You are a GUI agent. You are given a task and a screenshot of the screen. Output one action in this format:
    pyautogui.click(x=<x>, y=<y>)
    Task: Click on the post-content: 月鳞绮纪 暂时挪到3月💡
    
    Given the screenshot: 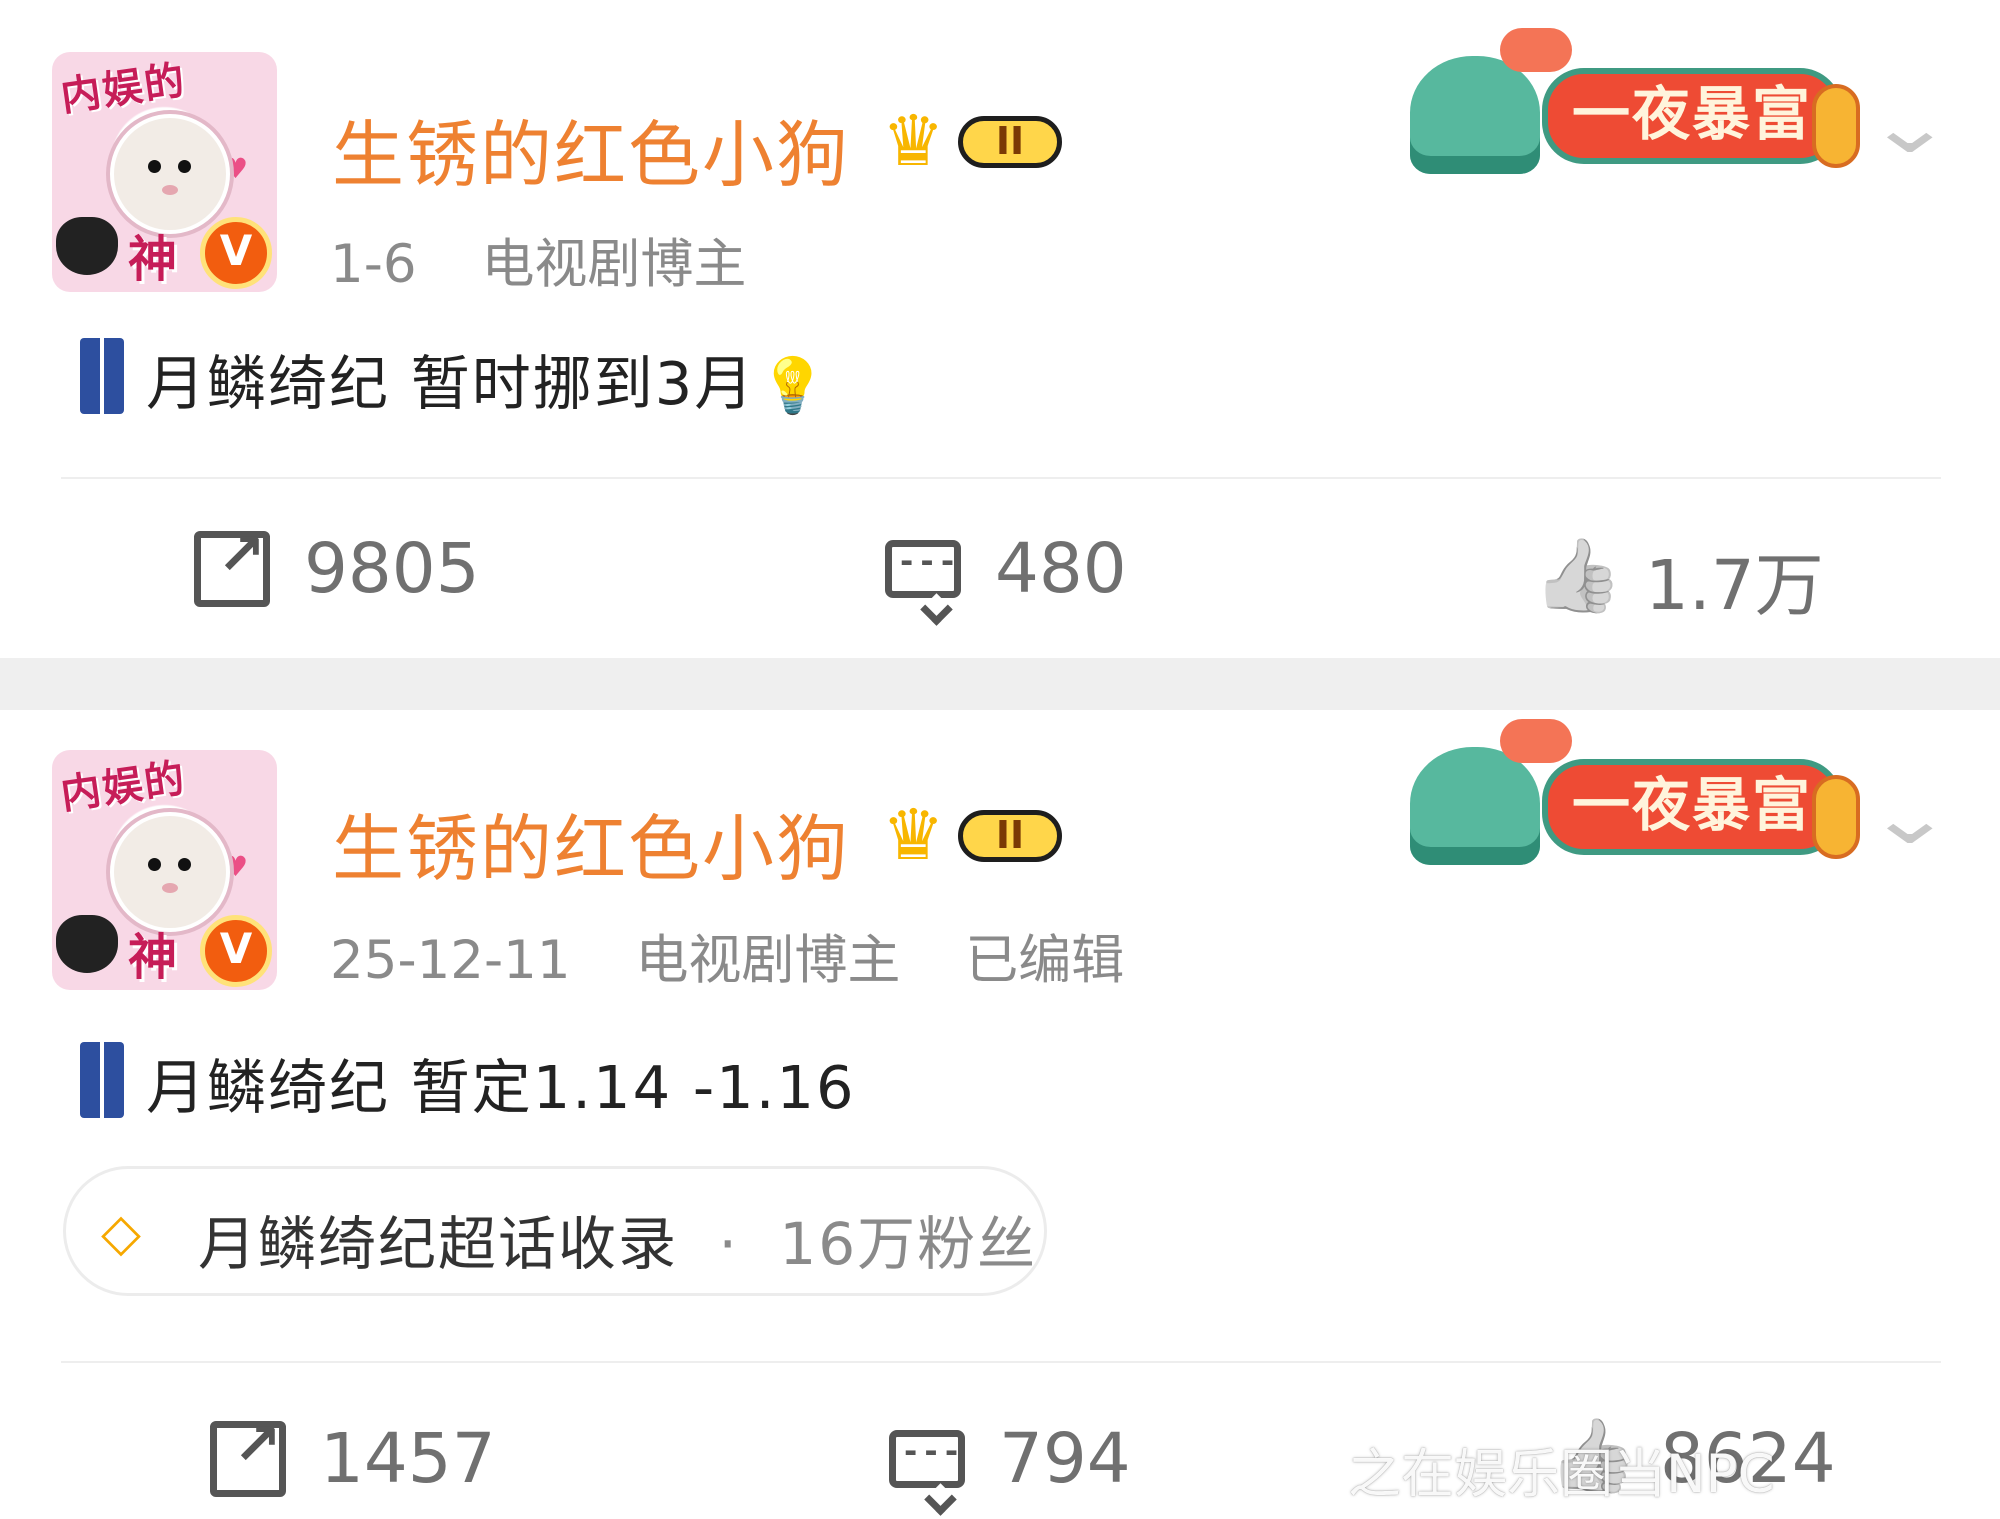 What is the action you would take?
    pyautogui.click(x=454, y=378)
    